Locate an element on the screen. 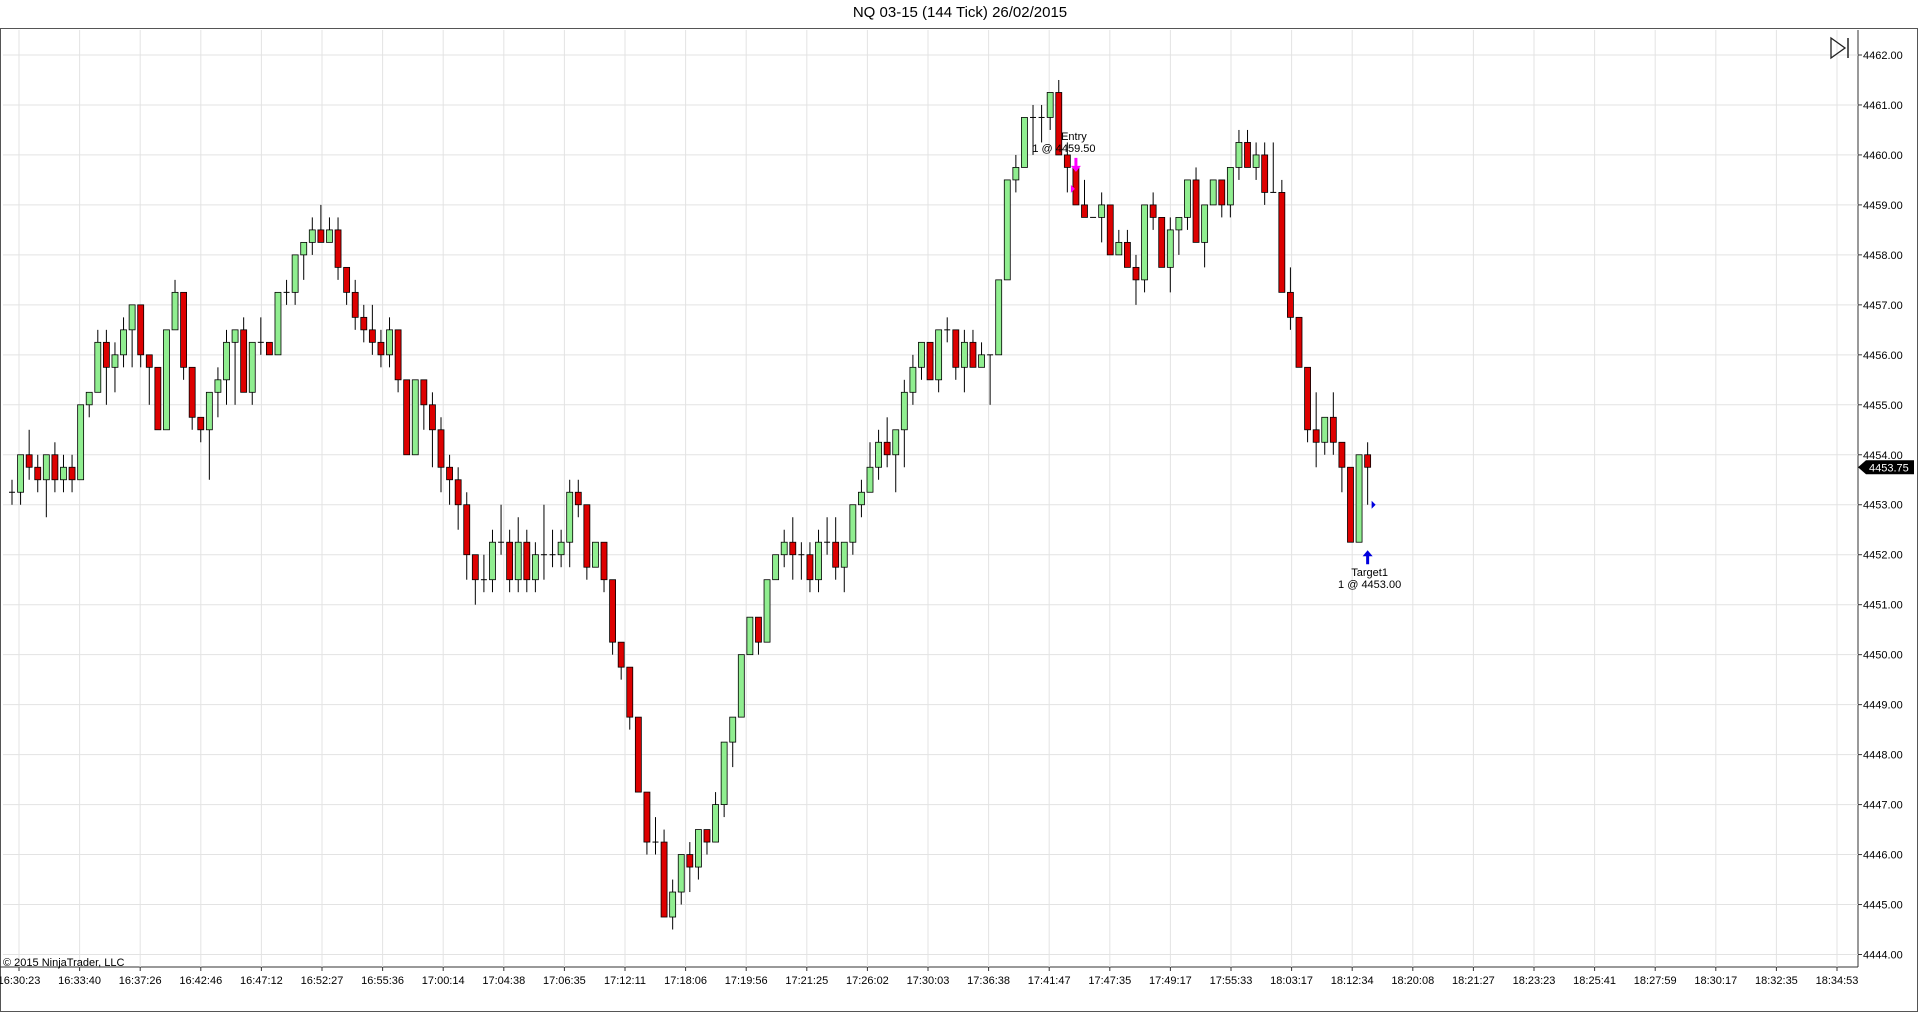 The image size is (1920, 1014). y-tick-label: 4454.00 is located at coordinates (1883, 456).